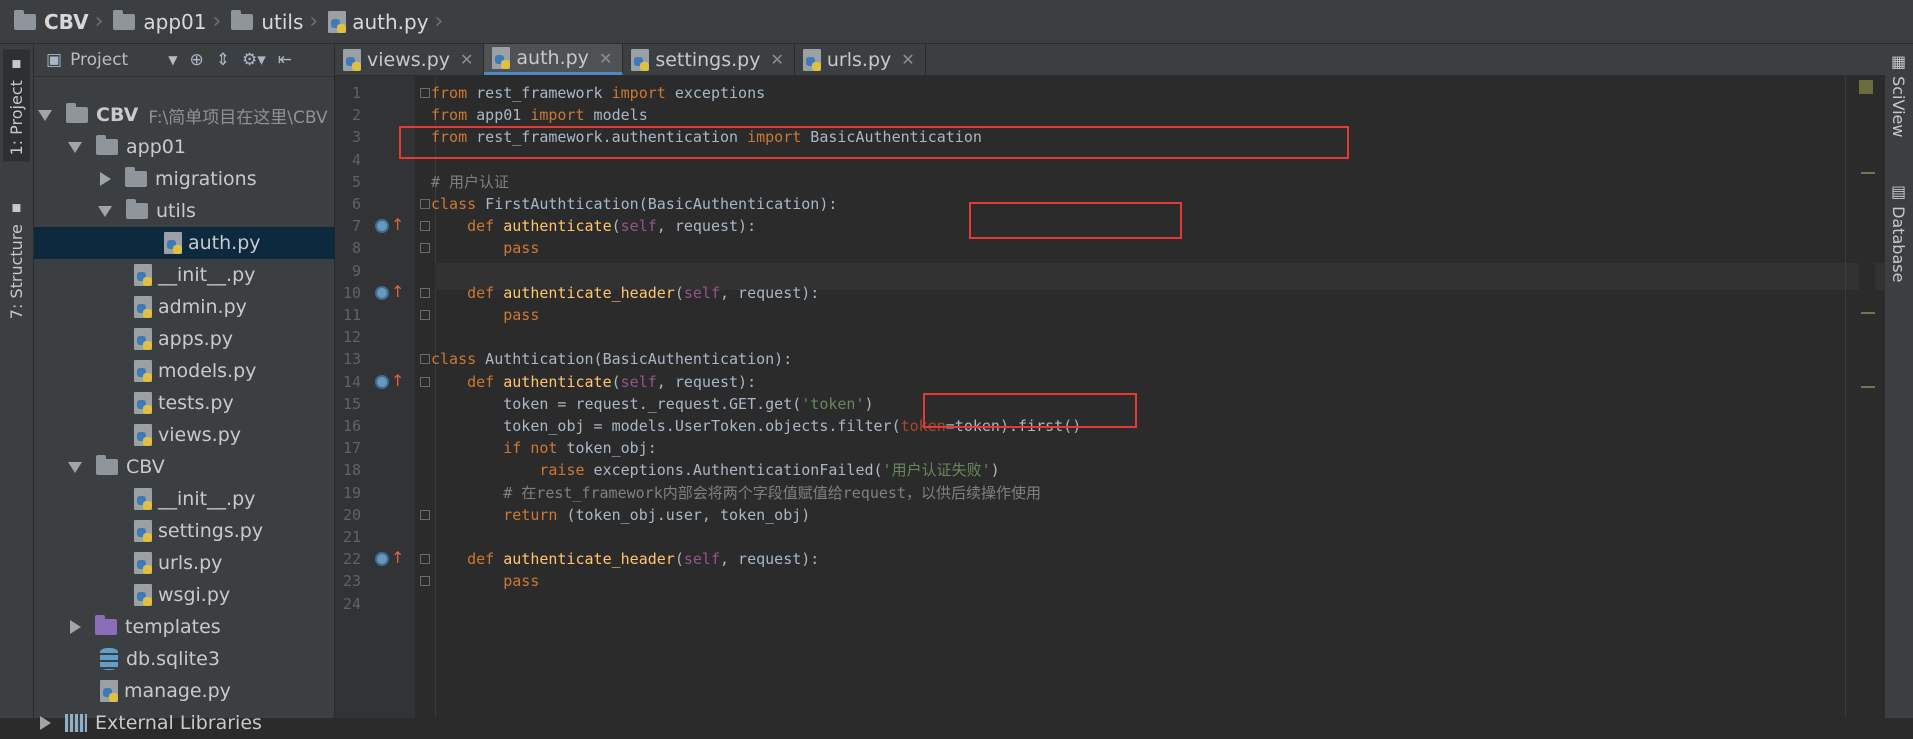 Image resolution: width=1913 pixels, height=739 pixels. Describe the element at coordinates (106, 625) in the screenshot. I see `templates-folder-icon` at that location.